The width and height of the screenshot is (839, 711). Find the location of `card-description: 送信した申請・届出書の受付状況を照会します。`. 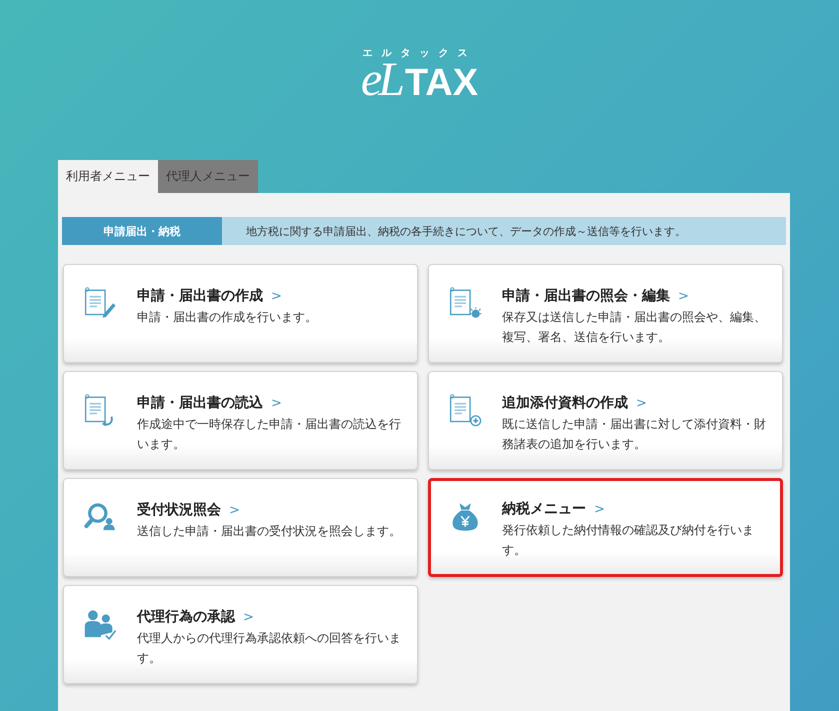

card-description: 送信した申請・届出書の受付状況を照会します。 is located at coordinates (269, 531).